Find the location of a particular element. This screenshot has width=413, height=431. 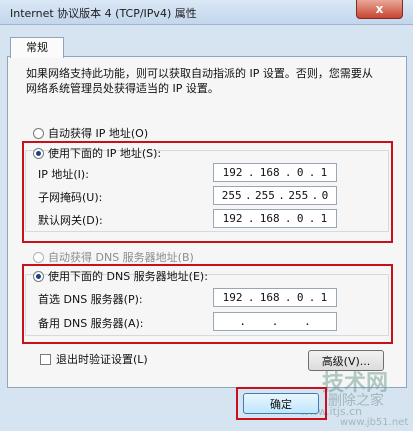

default-gateway-label: 默认网关(D): is located at coordinates (70, 220).